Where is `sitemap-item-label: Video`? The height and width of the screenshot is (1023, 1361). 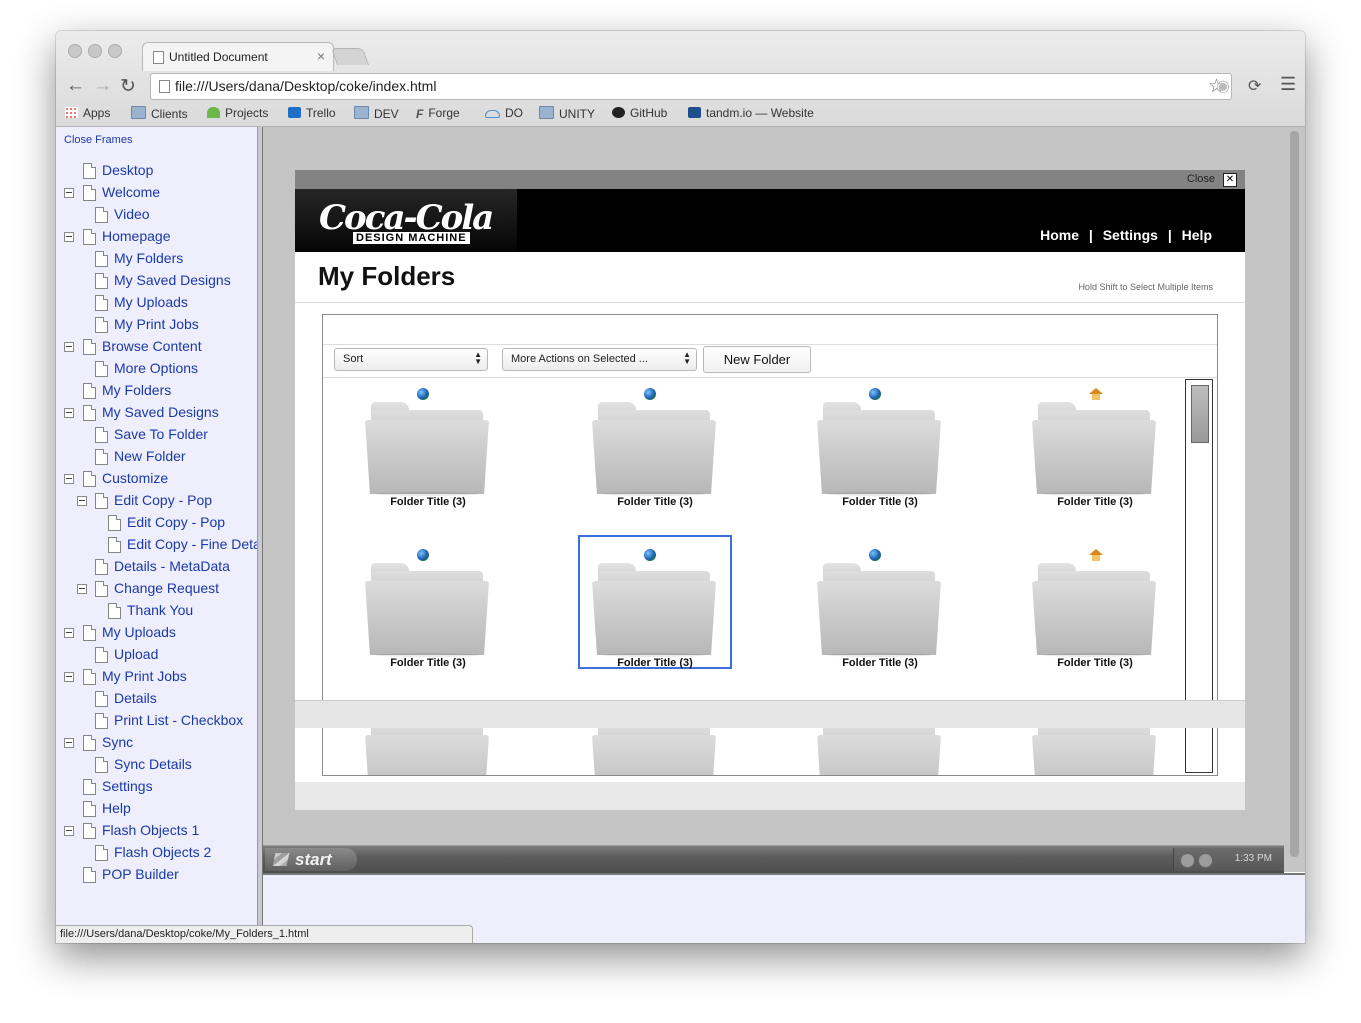 sitemap-item-label: Video is located at coordinates (132, 214).